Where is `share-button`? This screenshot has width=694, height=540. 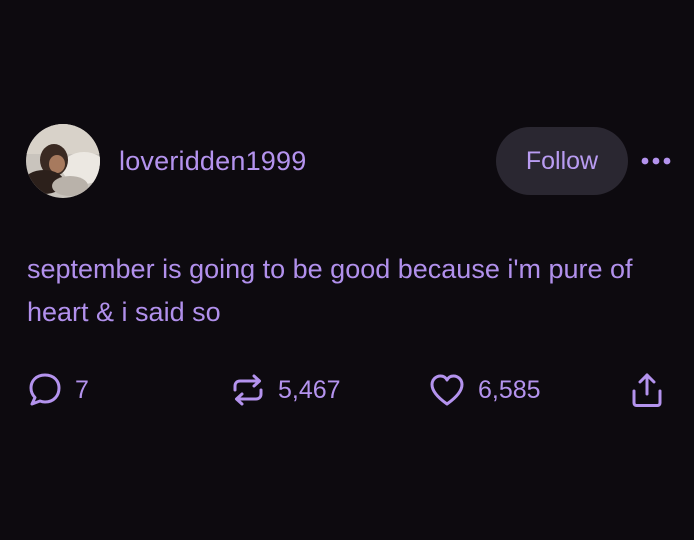
share-button is located at coordinates (647, 390).